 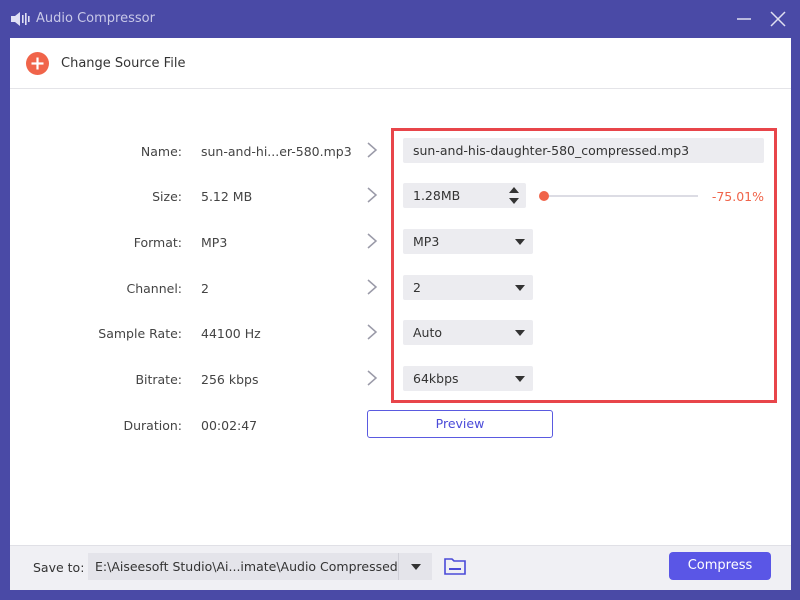 What do you see at coordinates (400, 63) in the screenshot?
I see `source-toolbar: Change Source File` at bounding box center [400, 63].